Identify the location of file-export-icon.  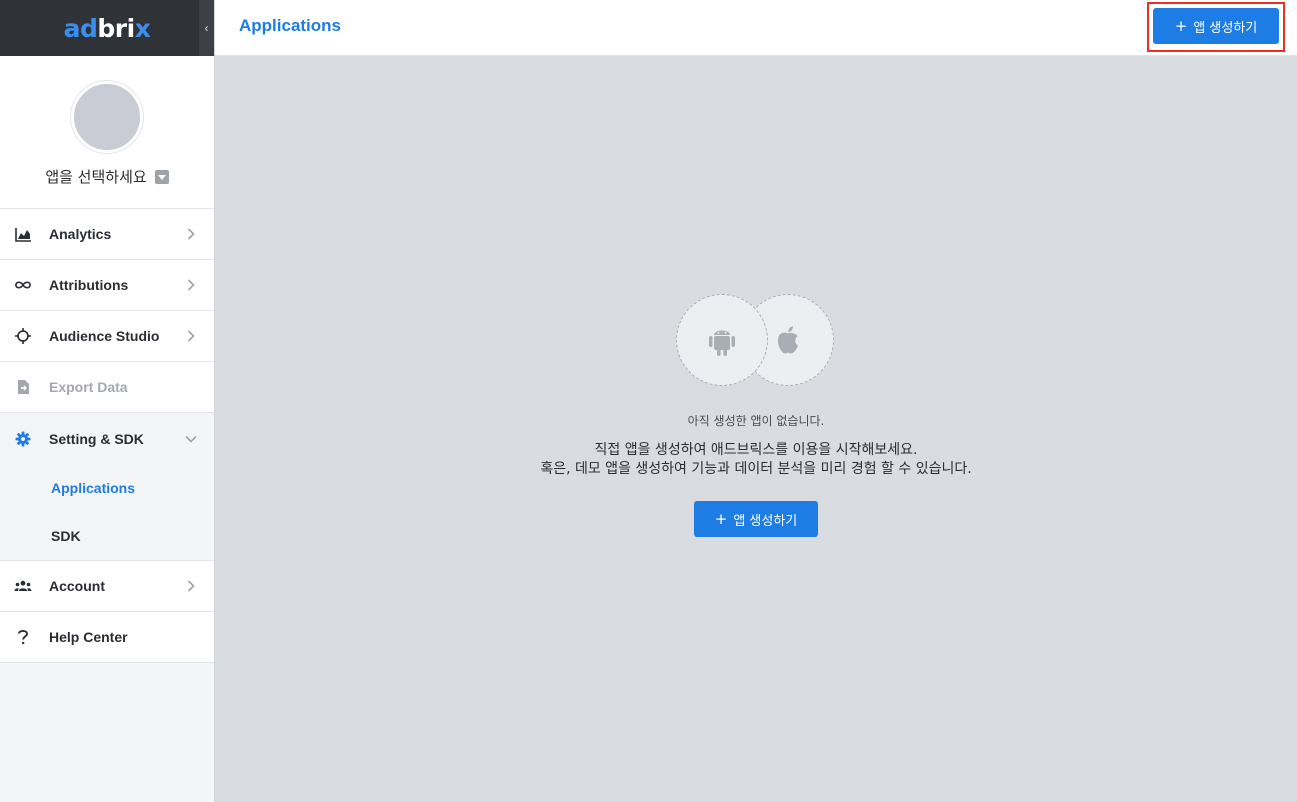
(23, 387).